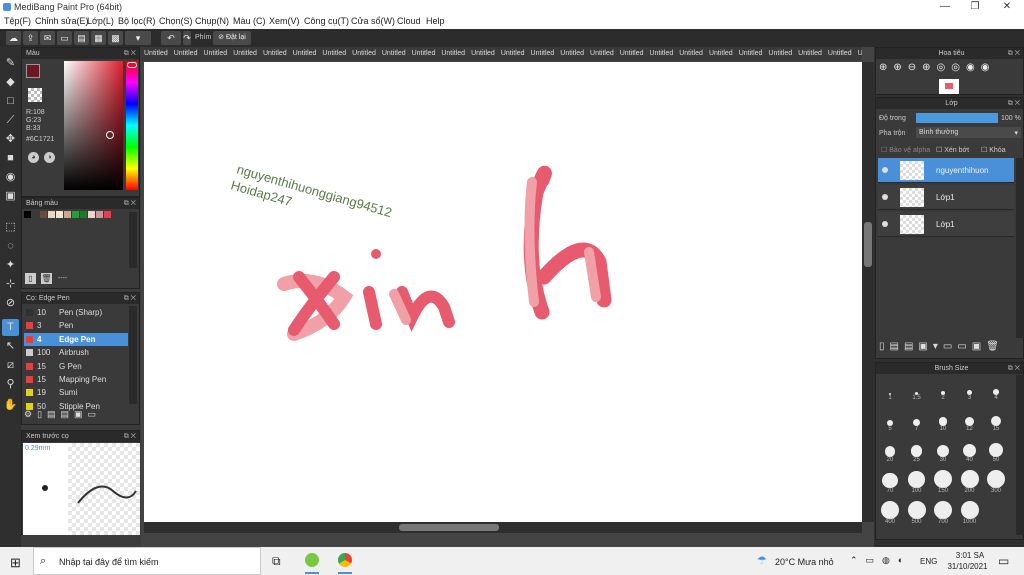  I want to click on horizontal-scroll-thumb, so click(449, 527).